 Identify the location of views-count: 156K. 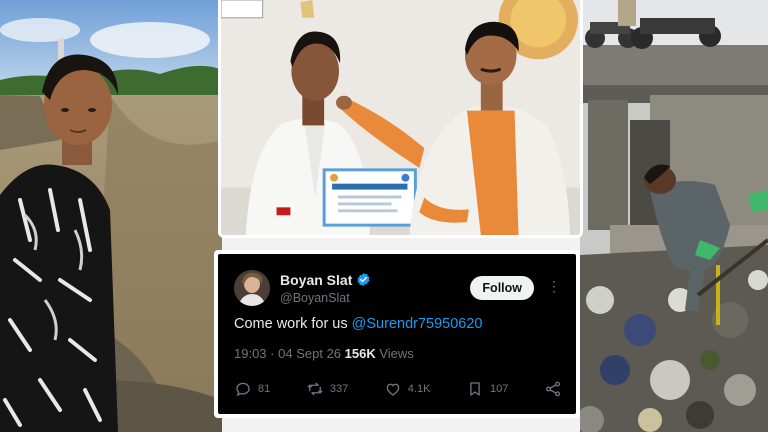
(360, 353).